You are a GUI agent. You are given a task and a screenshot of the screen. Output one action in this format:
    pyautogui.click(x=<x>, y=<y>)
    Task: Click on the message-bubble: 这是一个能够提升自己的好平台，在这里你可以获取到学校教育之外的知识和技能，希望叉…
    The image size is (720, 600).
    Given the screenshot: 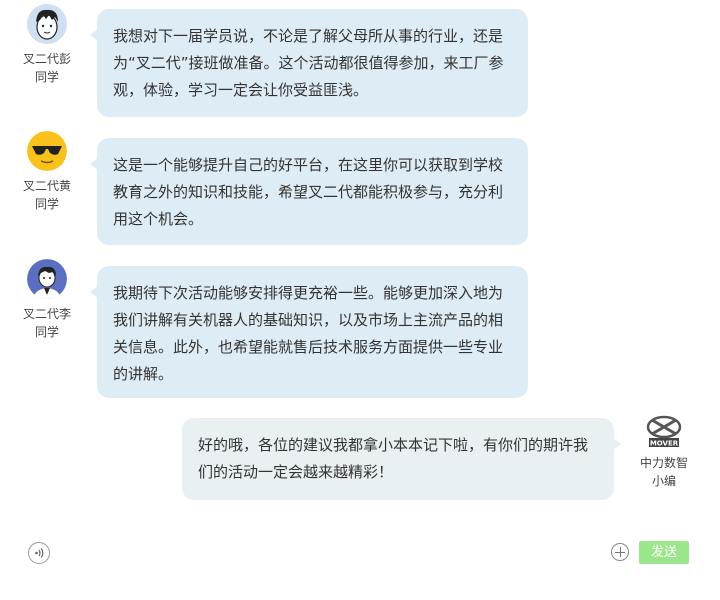 What is the action you would take?
    pyautogui.click(x=309, y=191)
    